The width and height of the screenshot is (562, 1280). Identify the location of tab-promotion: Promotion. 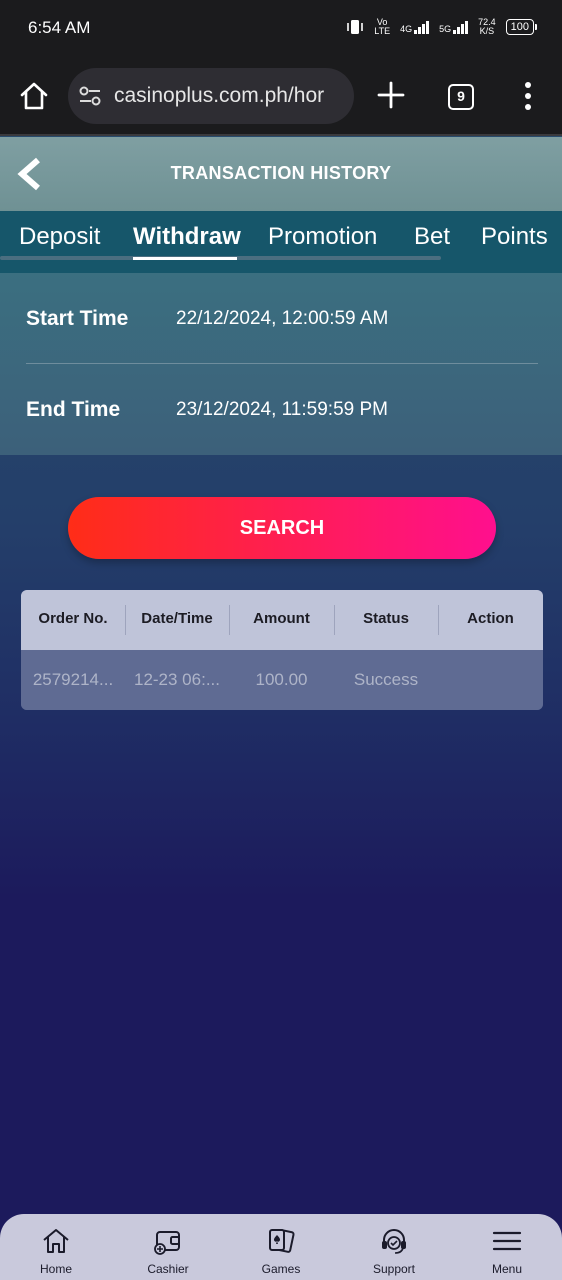
(322, 237).